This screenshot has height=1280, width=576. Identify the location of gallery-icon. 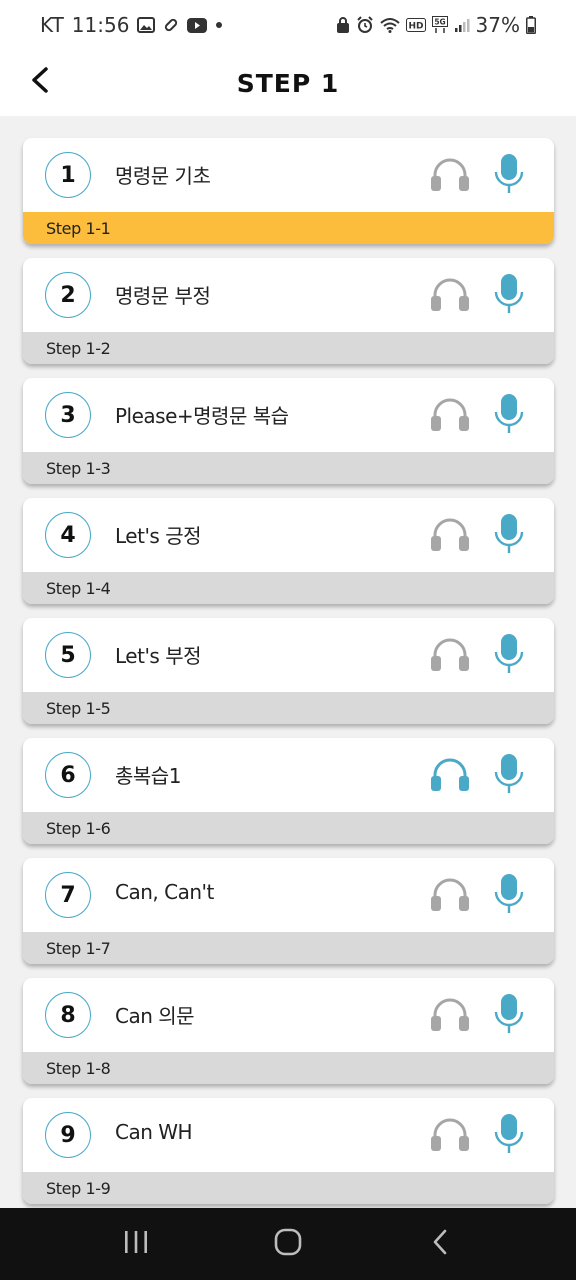
(146, 25).